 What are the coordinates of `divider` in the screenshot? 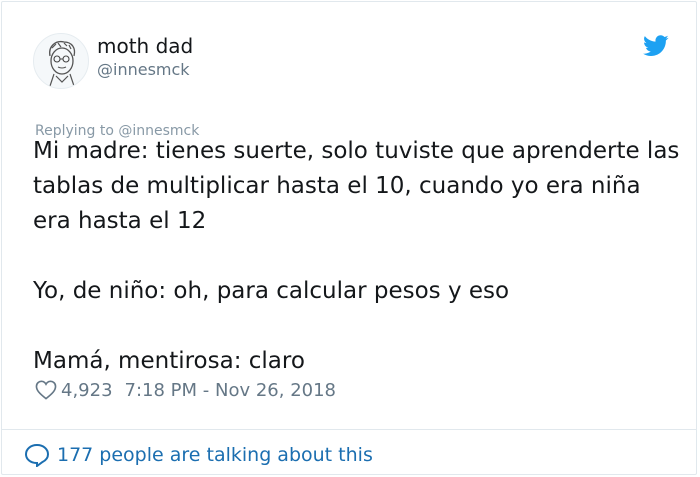 It's located at (349, 429).